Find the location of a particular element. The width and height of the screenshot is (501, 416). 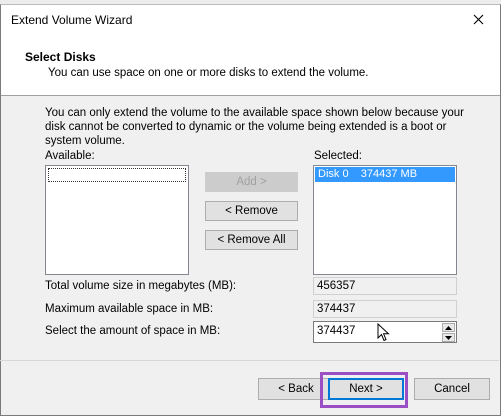

page-title: Select Disks is located at coordinates (60, 57).